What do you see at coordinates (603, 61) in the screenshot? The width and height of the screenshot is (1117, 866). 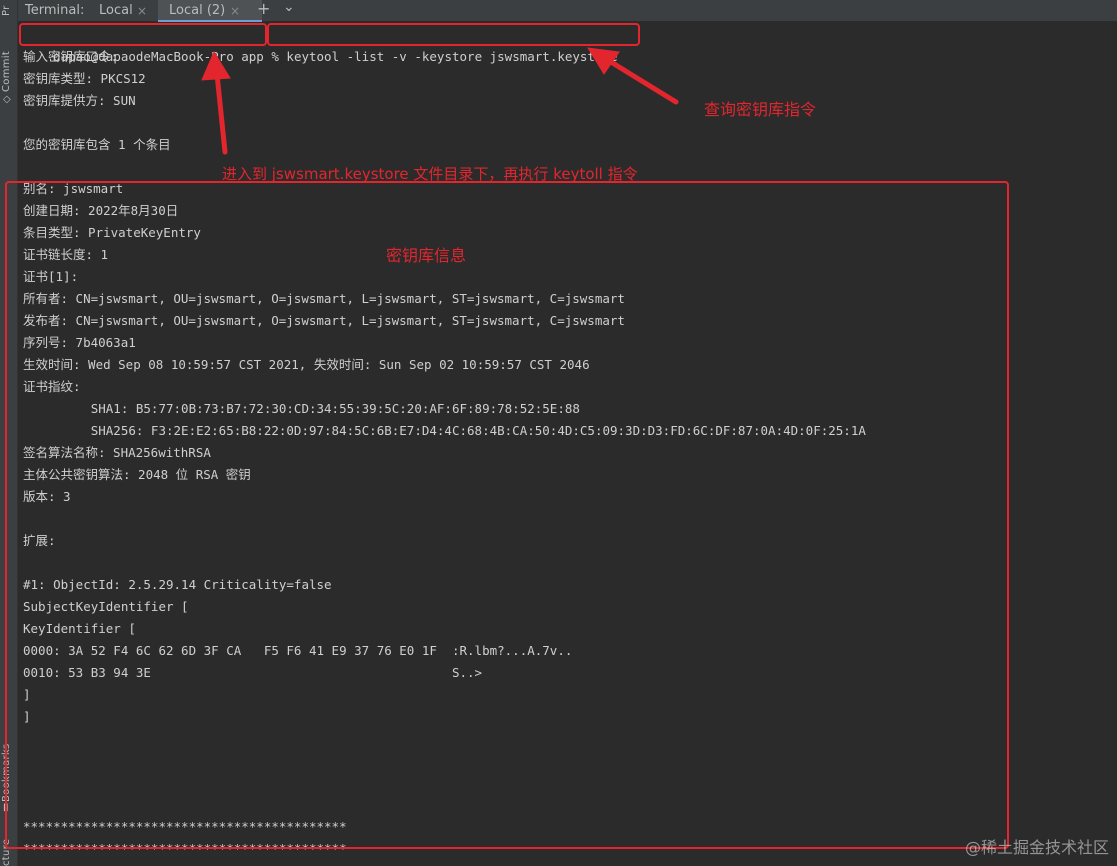 I see `arrow-to-command-head` at bounding box center [603, 61].